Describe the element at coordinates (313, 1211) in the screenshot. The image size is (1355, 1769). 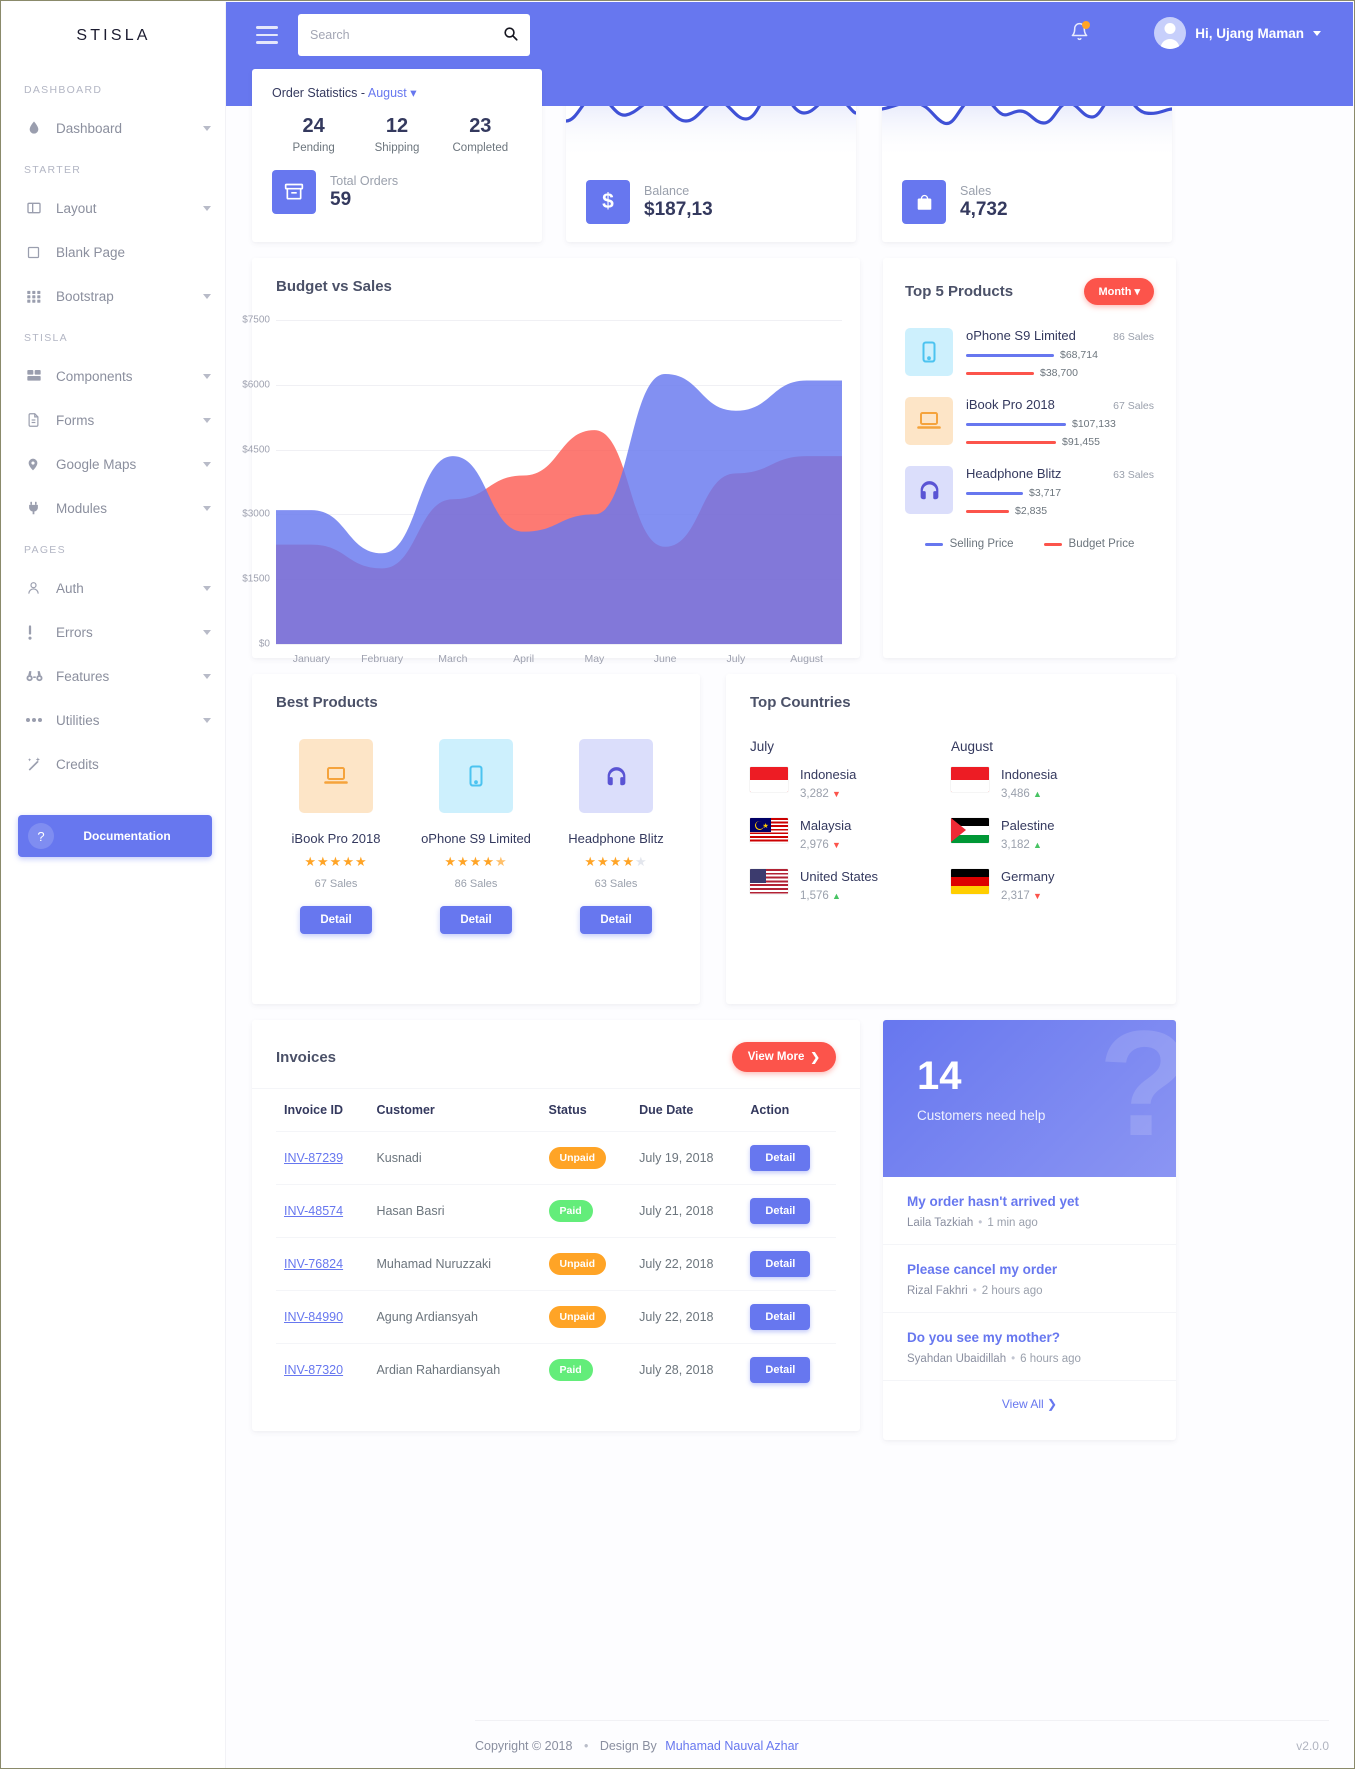
I see `invoice-id-link: INV-48574` at that location.